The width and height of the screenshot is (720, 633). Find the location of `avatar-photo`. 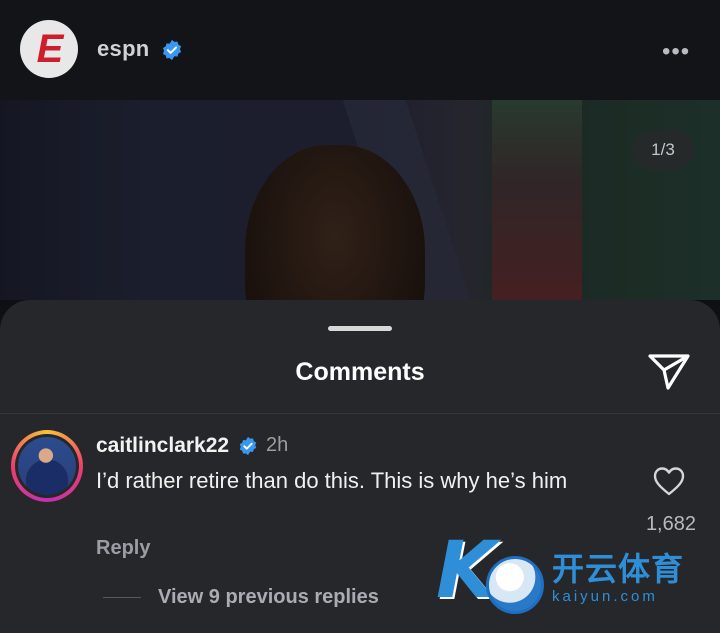

avatar-photo is located at coordinates (47, 466).